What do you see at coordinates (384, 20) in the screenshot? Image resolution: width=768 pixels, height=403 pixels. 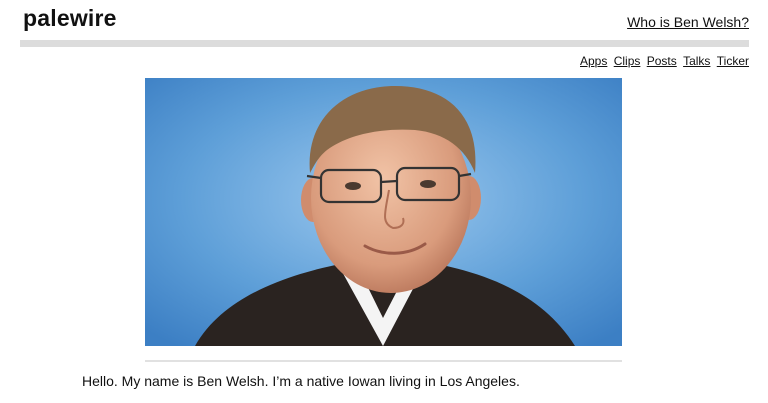 I see `site-header: palewire Who is Ben Welsh?` at bounding box center [384, 20].